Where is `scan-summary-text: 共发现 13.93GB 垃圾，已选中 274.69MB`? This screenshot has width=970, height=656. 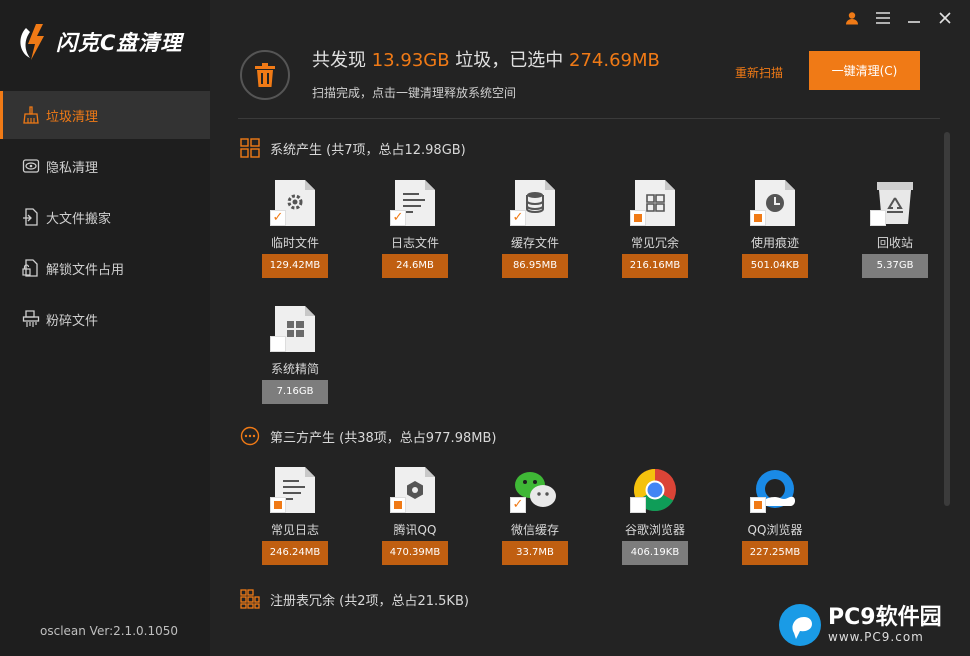
scan-summary-text: 共发现 13.93GB 垃圾，已选中 274.69MB is located at coordinates (486, 59).